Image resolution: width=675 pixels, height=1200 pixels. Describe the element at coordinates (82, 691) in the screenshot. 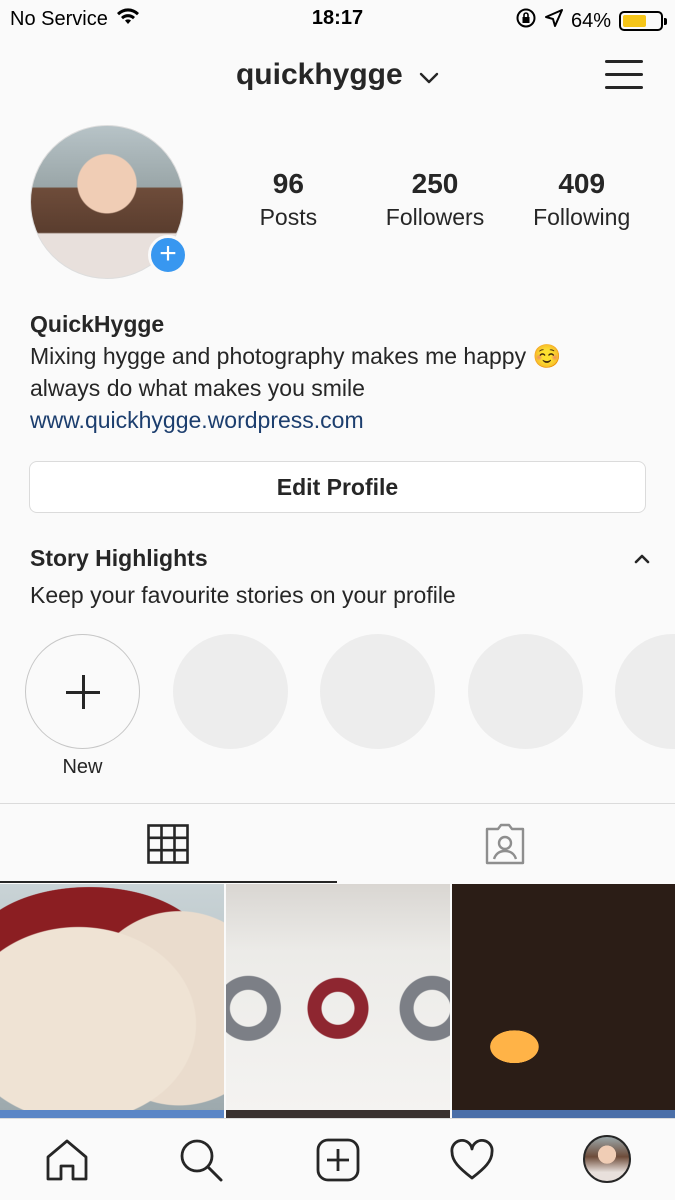

I see `new-highlight-button` at that location.